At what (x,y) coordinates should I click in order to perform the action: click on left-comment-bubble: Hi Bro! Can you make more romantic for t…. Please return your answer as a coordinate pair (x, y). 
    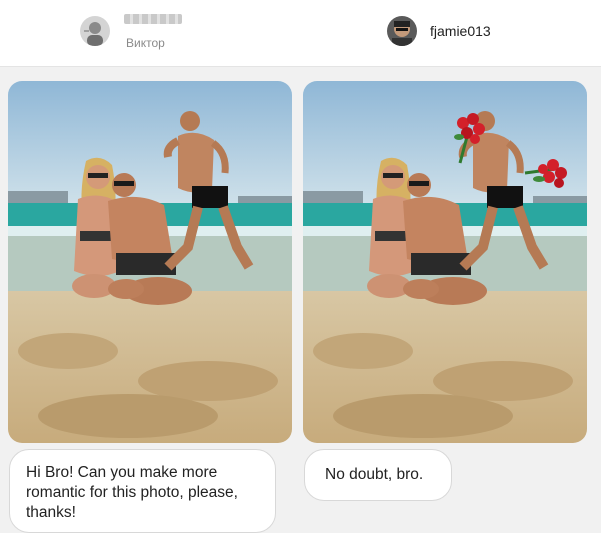
    Looking at the image, I should click on (142, 491).